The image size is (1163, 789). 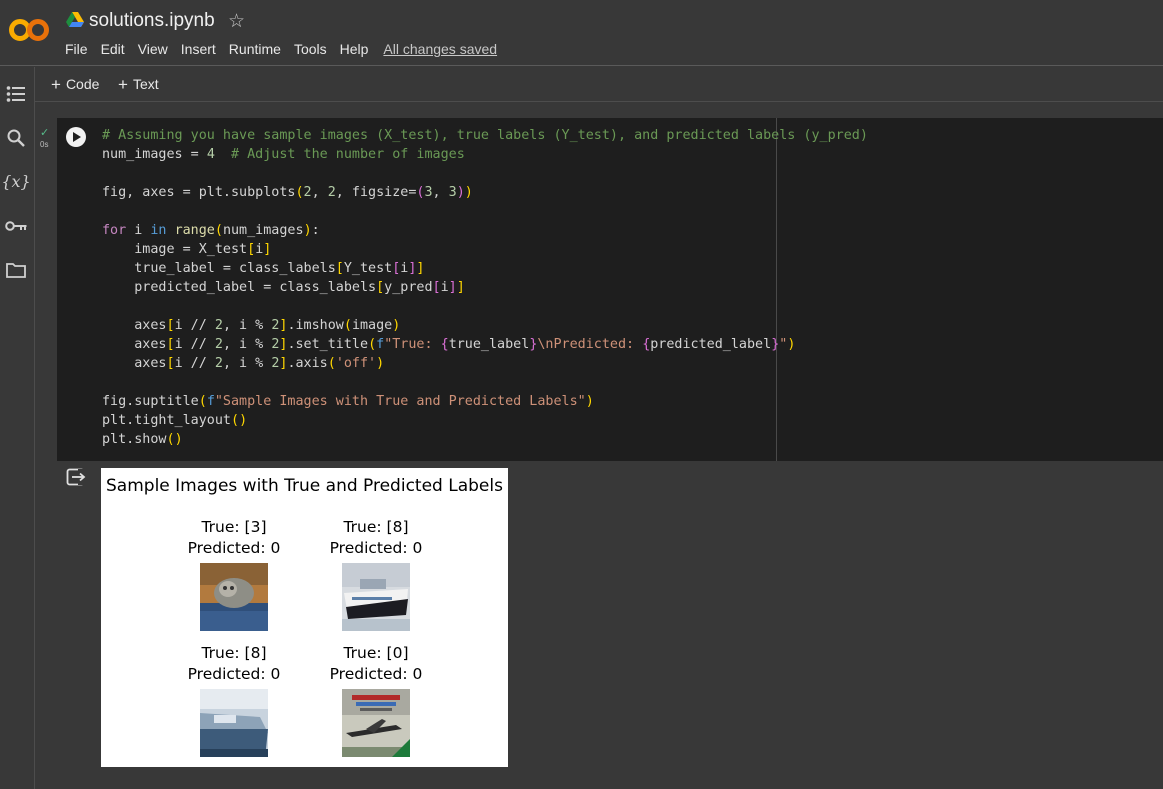 I want to click on google-drive-icon, so click(x=75, y=20).